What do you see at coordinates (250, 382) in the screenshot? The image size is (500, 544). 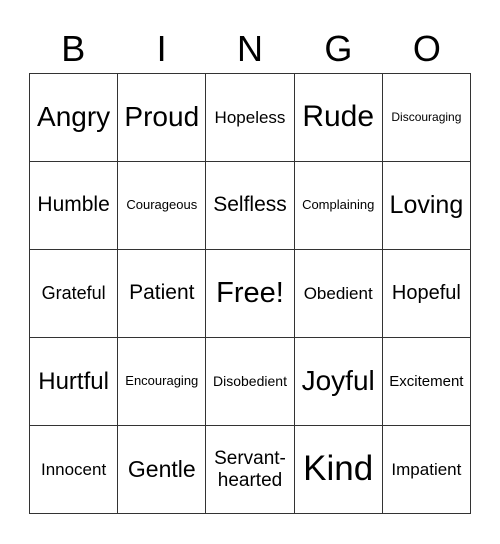 I see `bingo-cell: Disobedient` at bounding box center [250, 382].